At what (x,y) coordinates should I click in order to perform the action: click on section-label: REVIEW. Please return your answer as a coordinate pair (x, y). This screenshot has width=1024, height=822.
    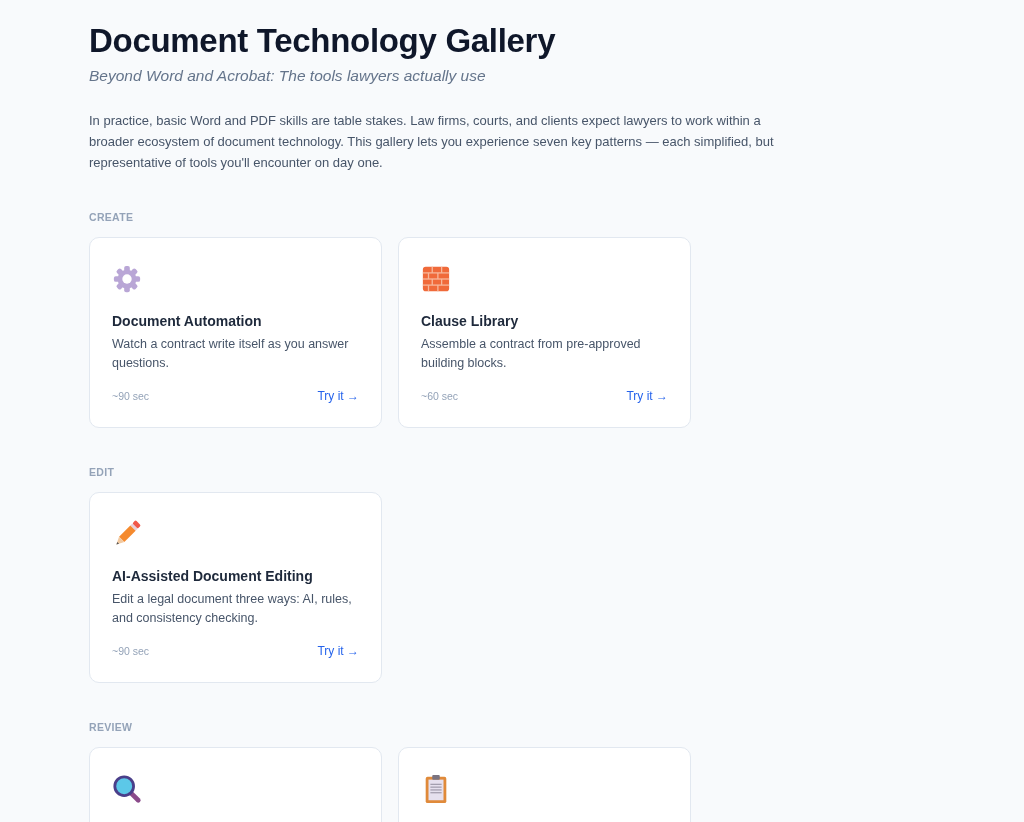
    Looking at the image, I should click on (111, 727).